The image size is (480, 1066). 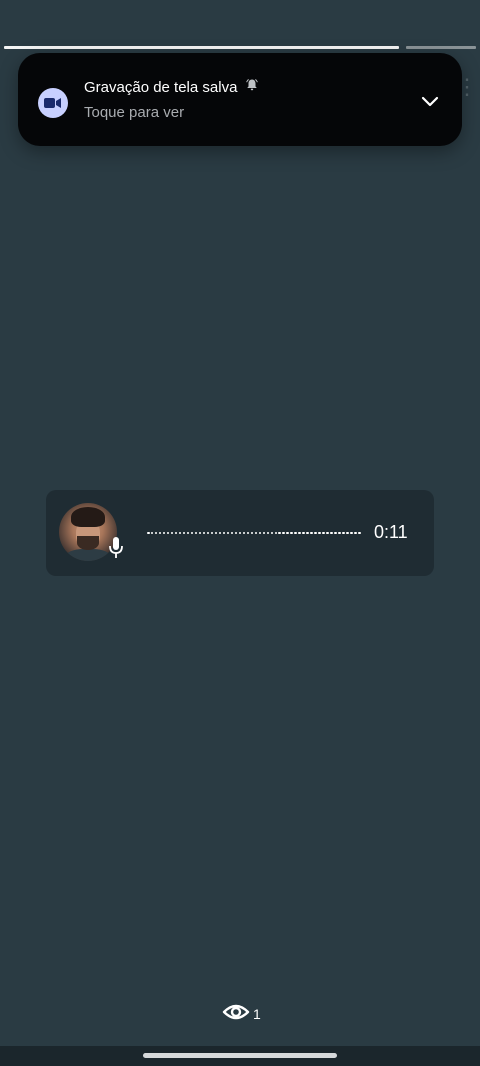 I want to click on notification-title: Gravação de tela salva, so click(x=161, y=87).